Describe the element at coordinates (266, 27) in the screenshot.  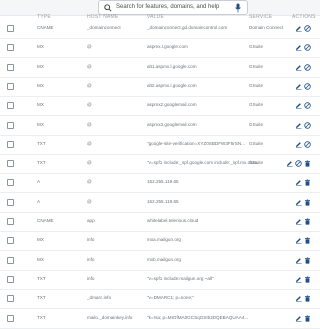
I see `record-service: Domain Connect` at that location.